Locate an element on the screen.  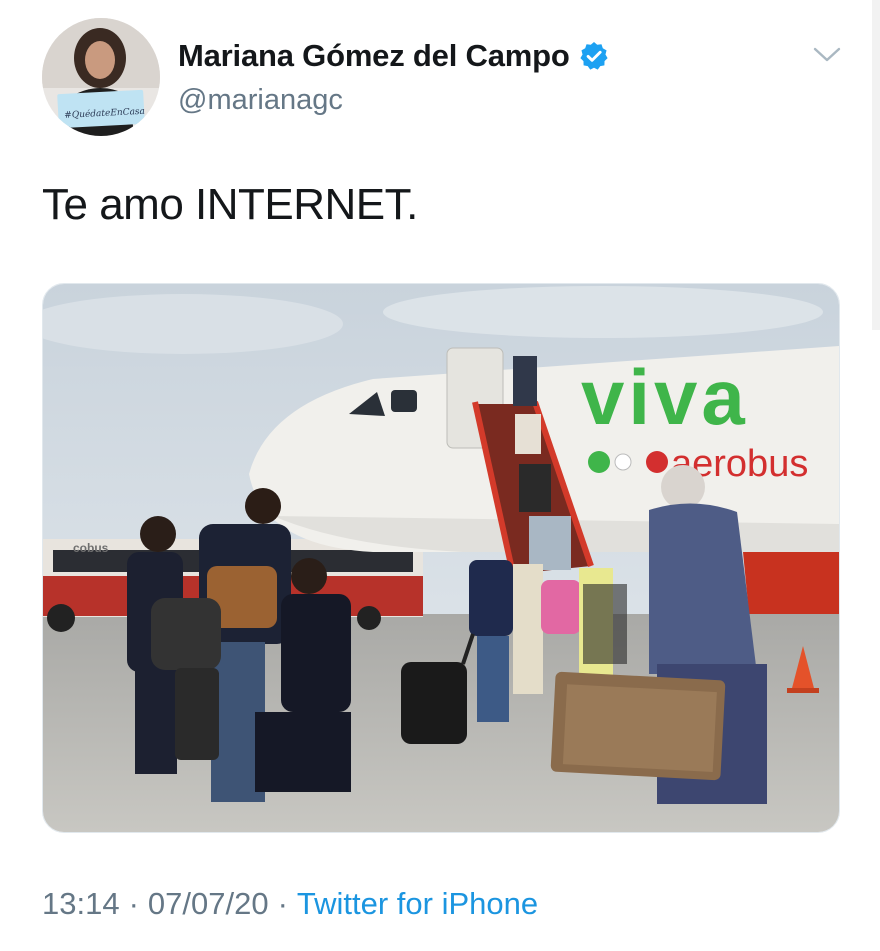
scrollbar-track is located at coordinates (876, 165).